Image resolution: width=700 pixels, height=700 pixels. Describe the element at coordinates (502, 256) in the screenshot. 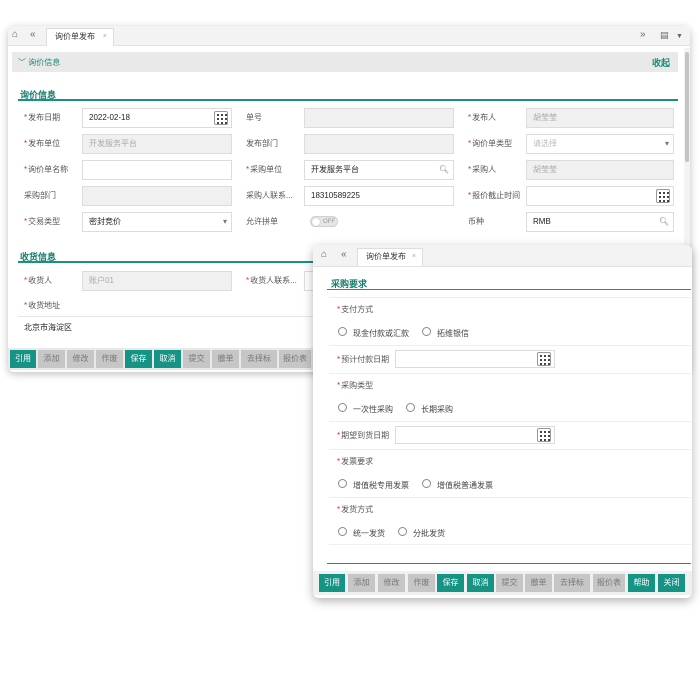

I see `tab-bar: ⌂ « 询价单发布 ×` at that location.